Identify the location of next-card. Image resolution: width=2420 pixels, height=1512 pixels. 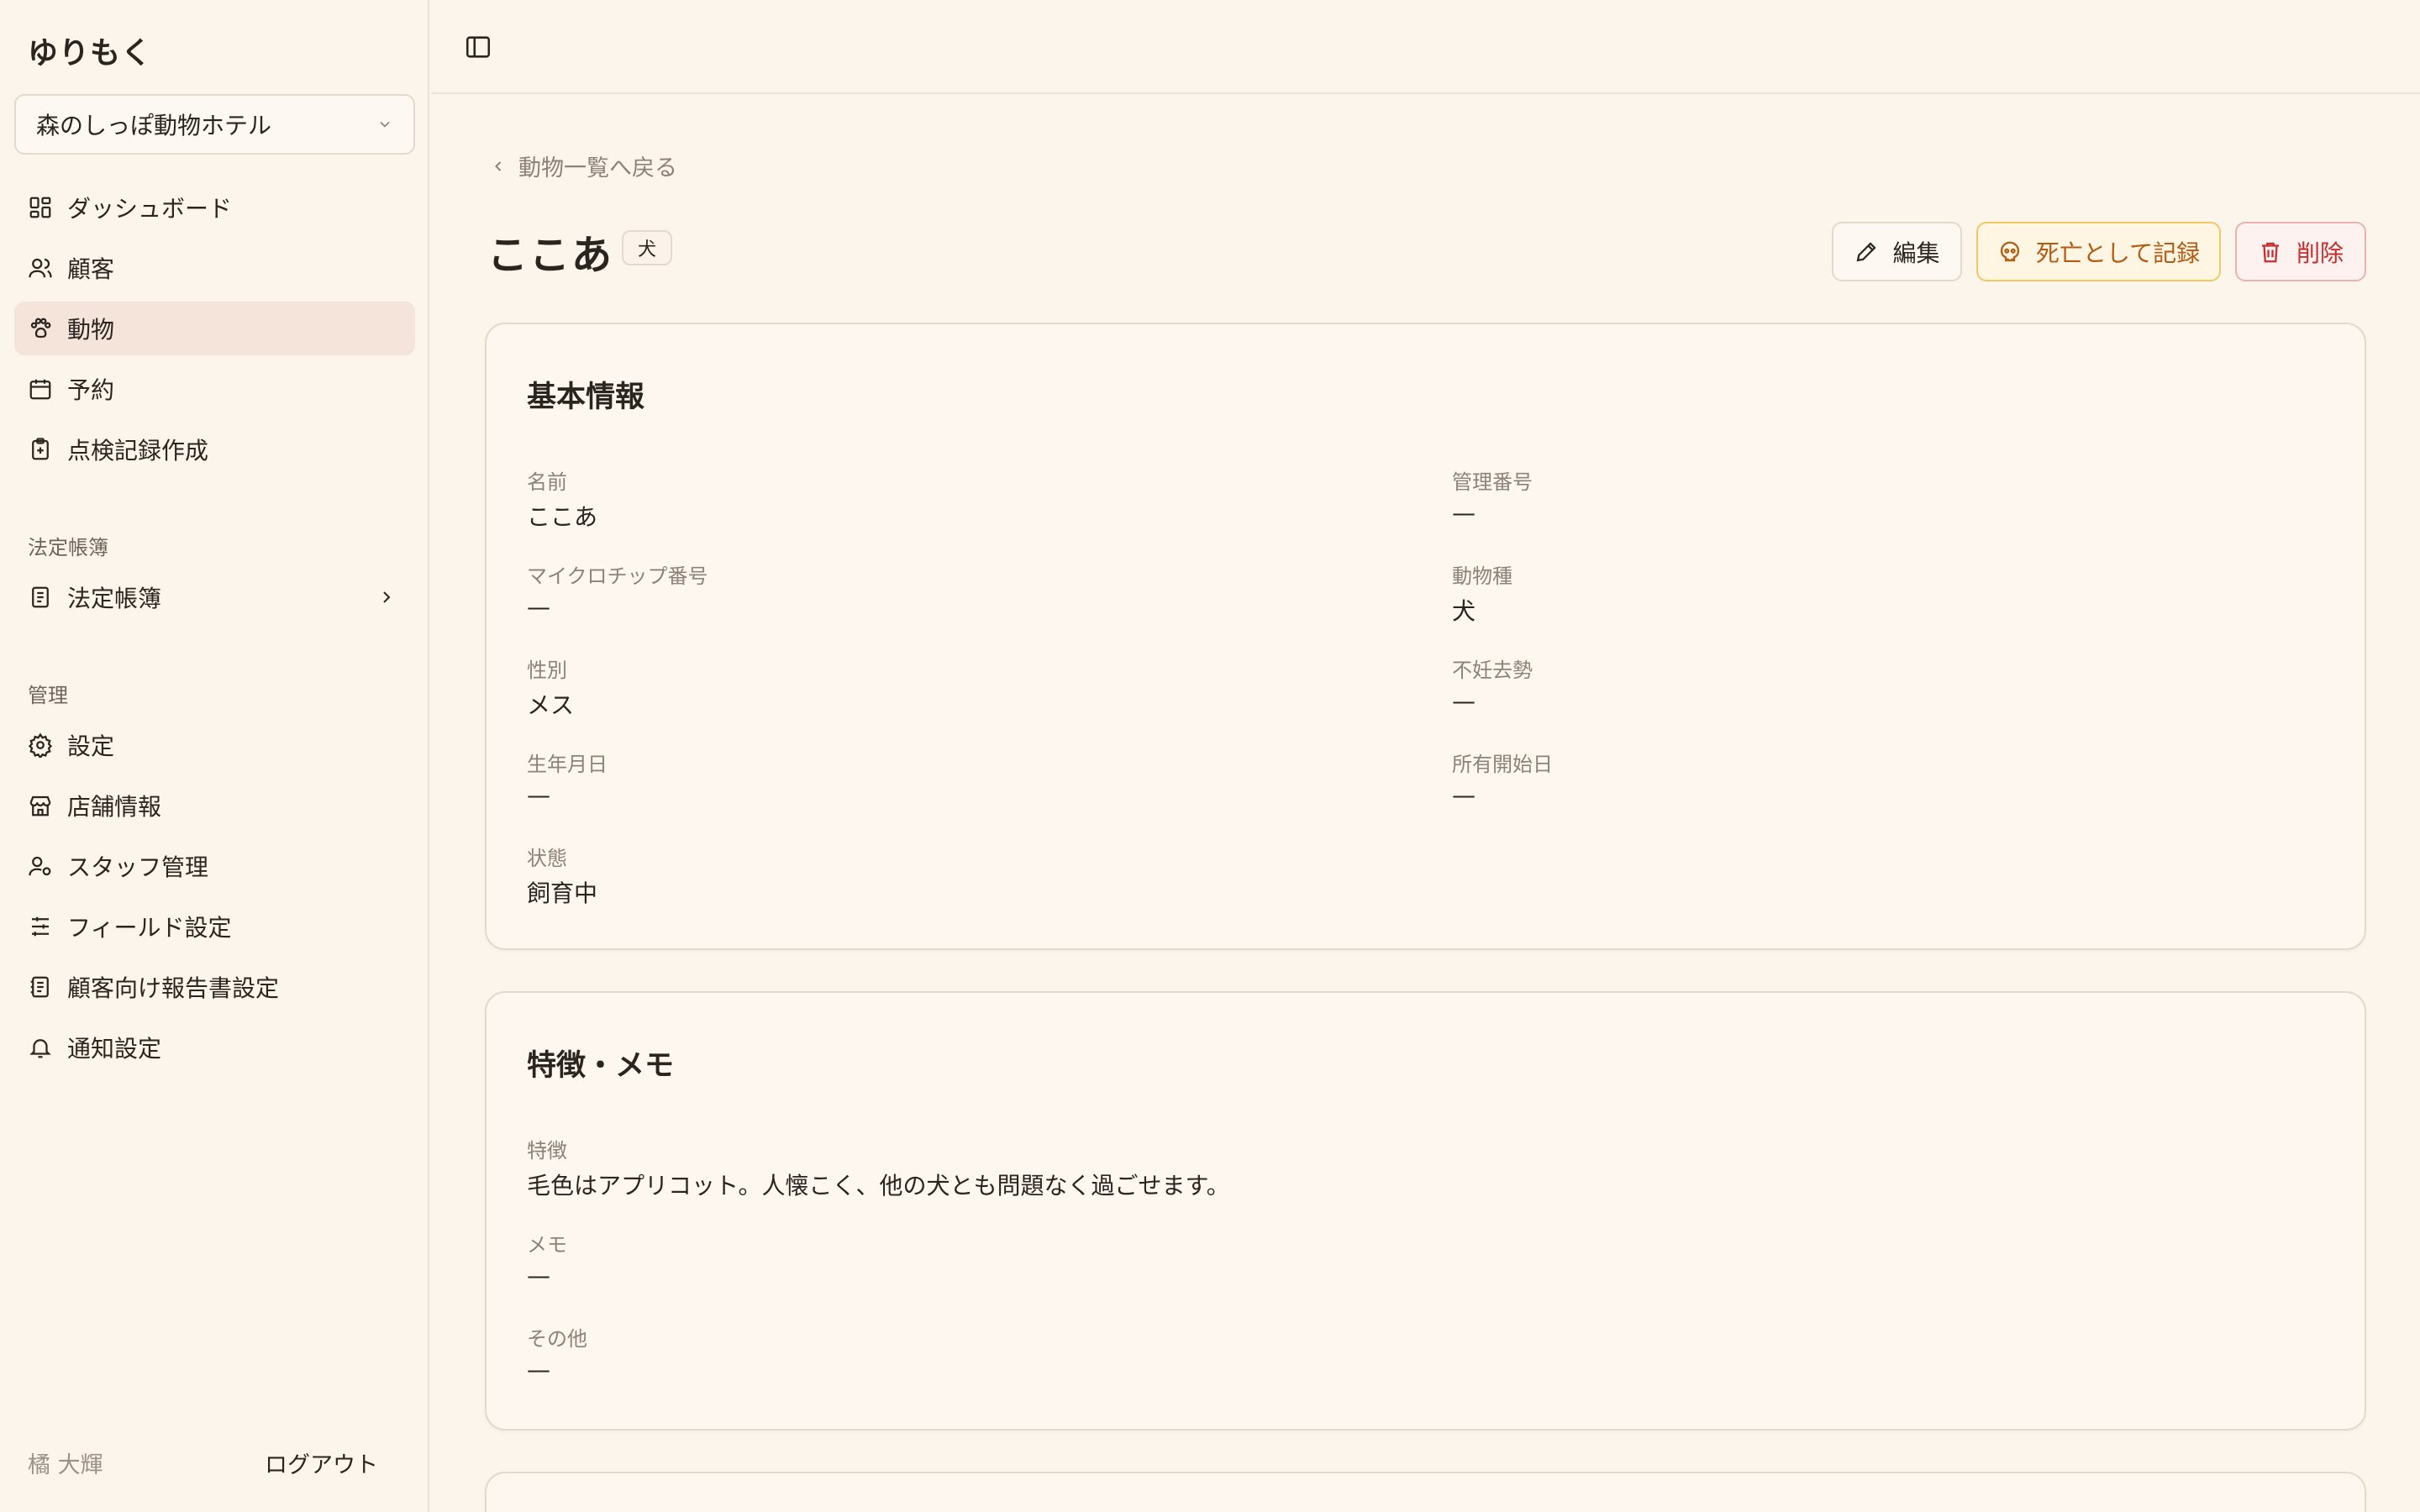
(1425, 1492).